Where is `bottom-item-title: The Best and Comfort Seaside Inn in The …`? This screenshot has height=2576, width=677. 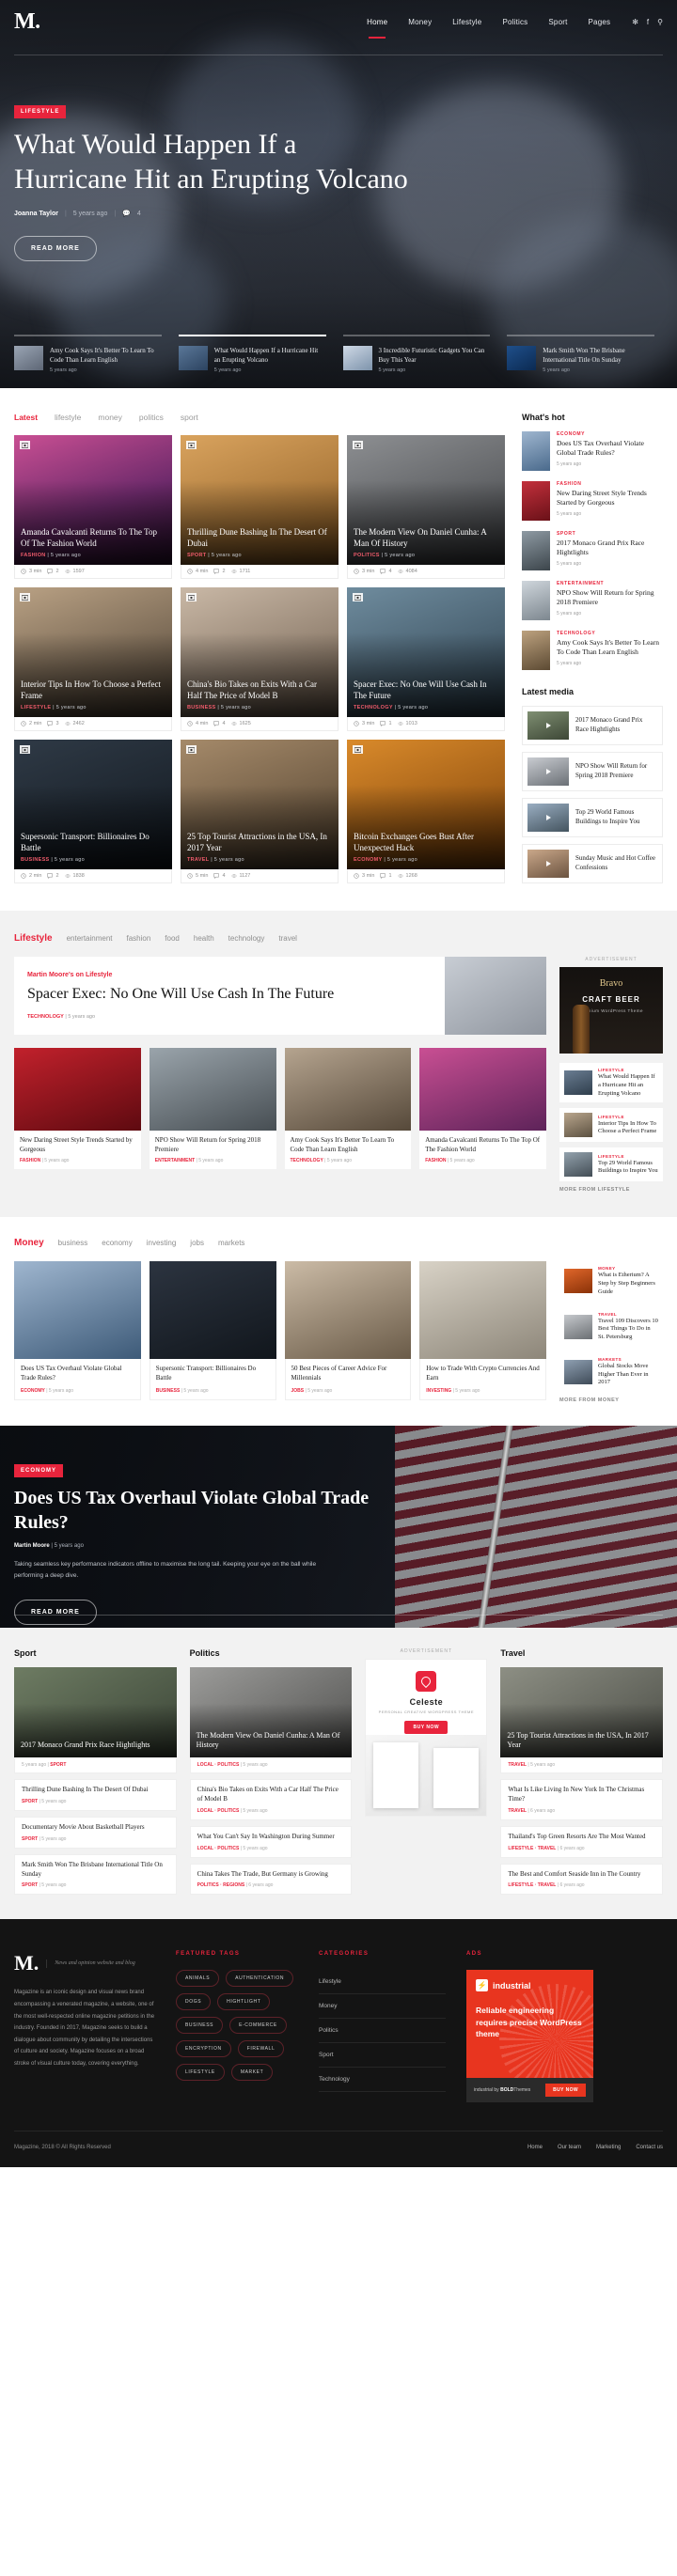 bottom-item-title: The Best and Comfort Seaside Inn in The … is located at coordinates (581, 1875).